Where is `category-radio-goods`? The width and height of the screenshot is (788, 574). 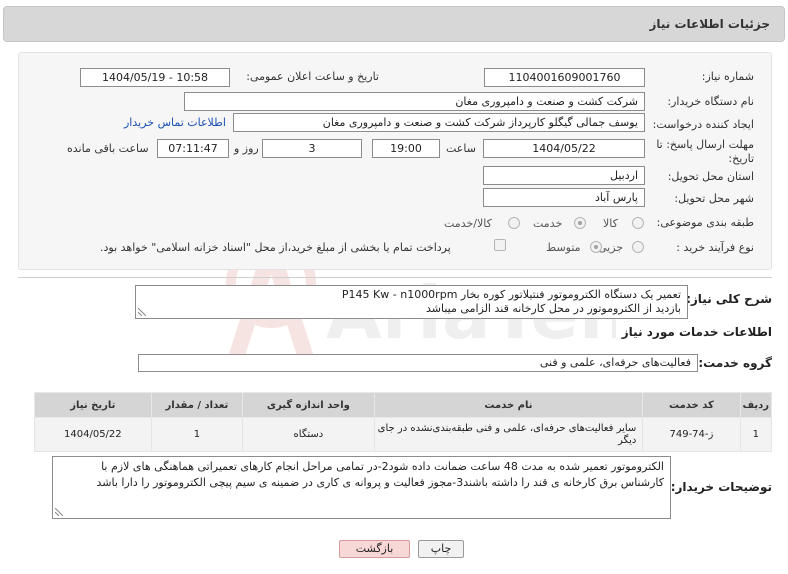 category-radio-goods is located at coordinates (638, 223).